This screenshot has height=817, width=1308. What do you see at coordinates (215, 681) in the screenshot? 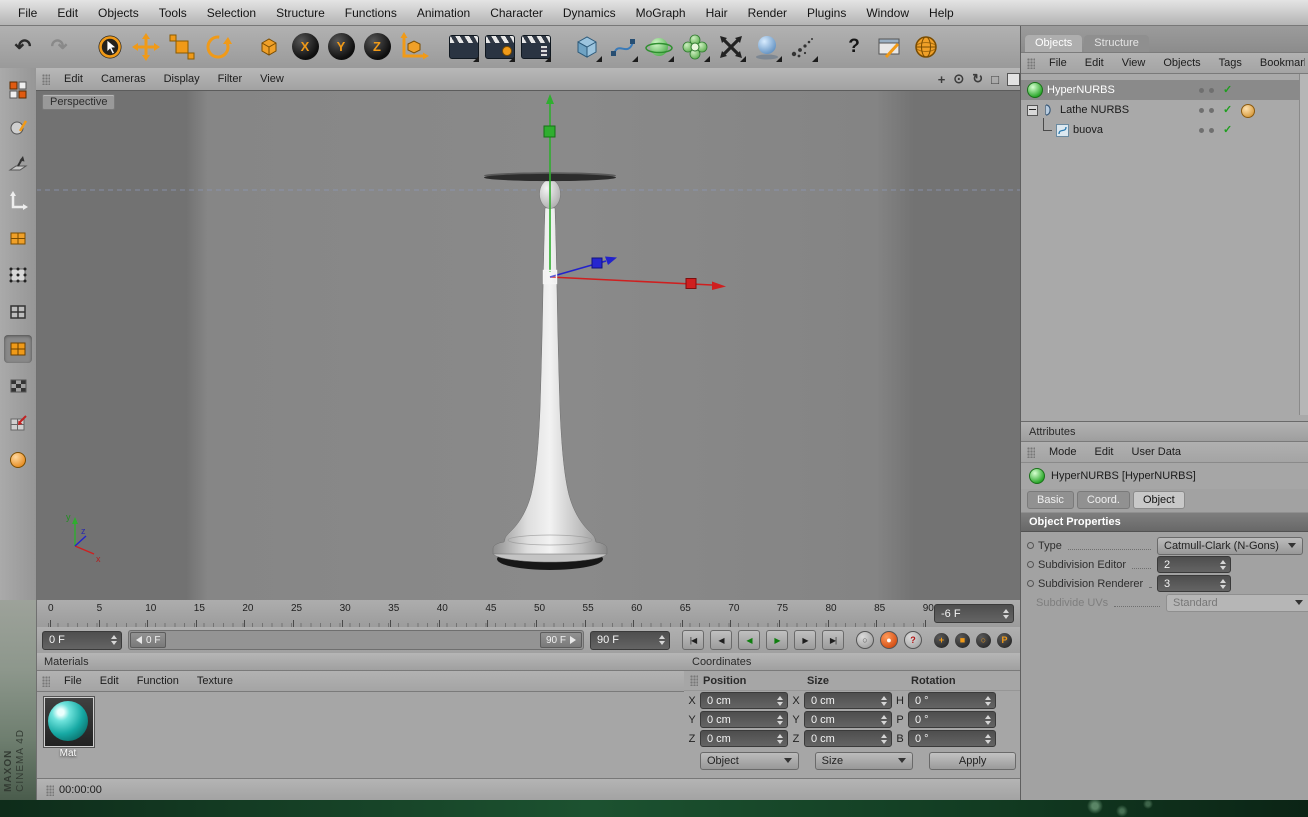
I see `materials-menu-item: Texture` at bounding box center [215, 681].